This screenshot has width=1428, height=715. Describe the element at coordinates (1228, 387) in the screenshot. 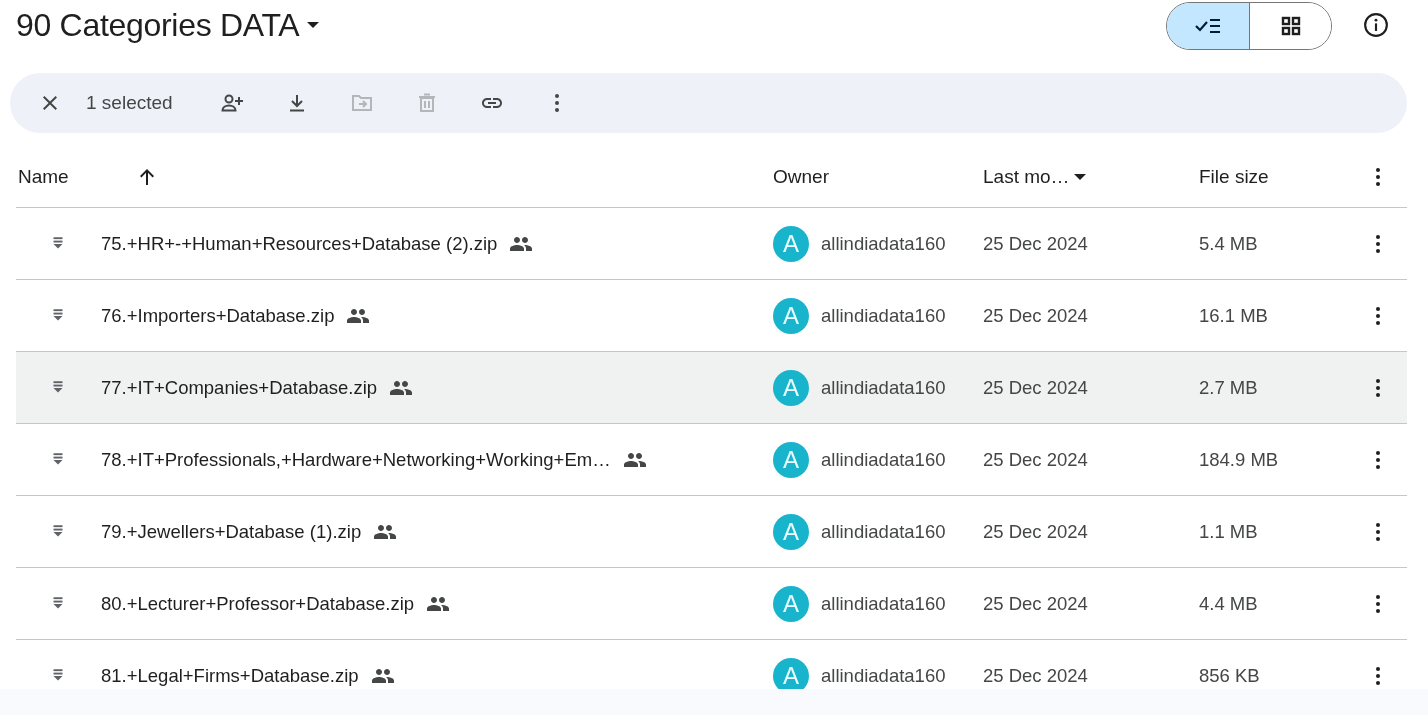

I see `file-size: 2.7 MB` at that location.